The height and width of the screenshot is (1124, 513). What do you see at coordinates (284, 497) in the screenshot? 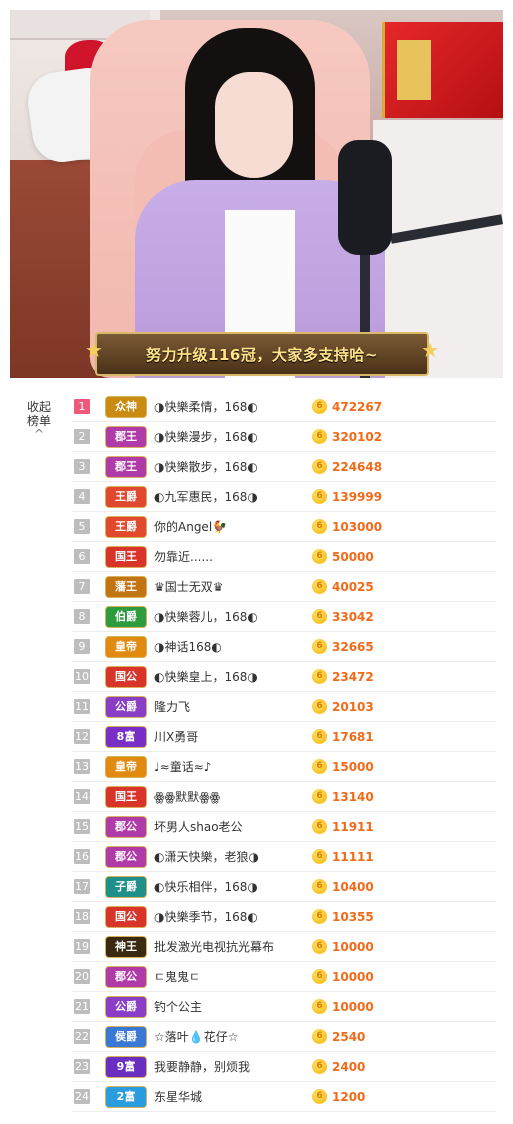
I see `ranking-row: 4 王爵 ◐九军惠民，168◑ 6 139999` at bounding box center [284, 497].